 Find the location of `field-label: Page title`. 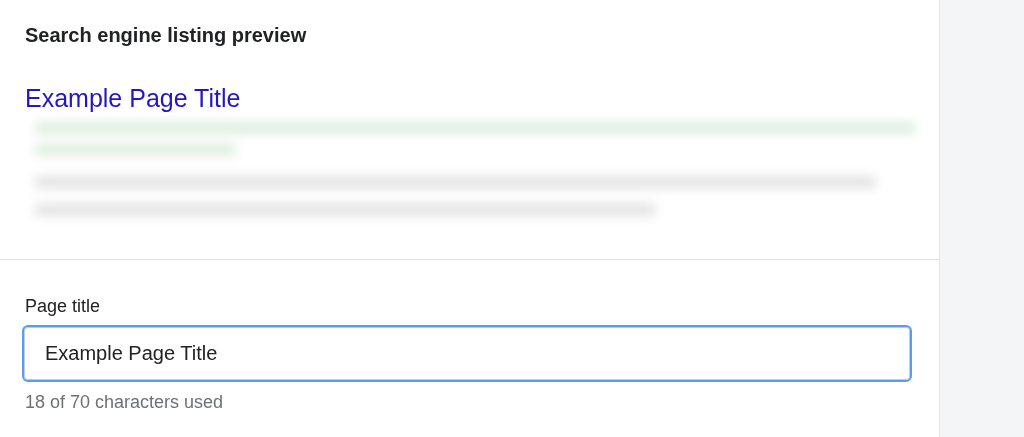

field-label: Page title is located at coordinates (63, 306).